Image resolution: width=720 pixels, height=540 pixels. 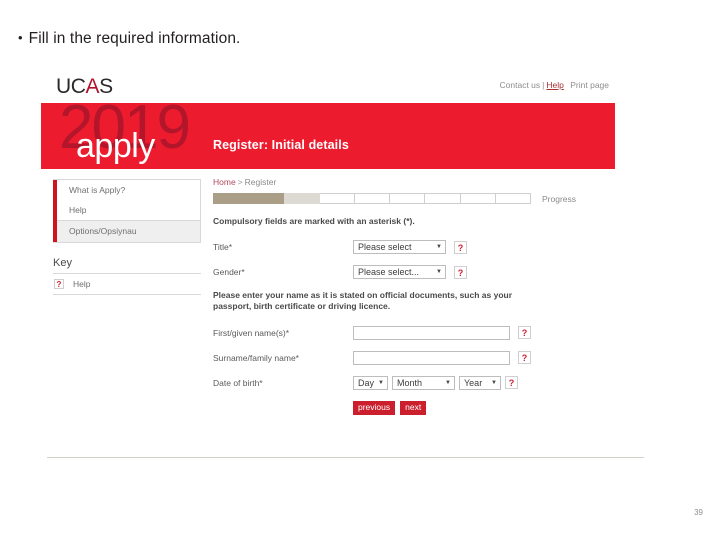 What do you see at coordinates (413, 407) in the screenshot?
I see `next-button: next` at bounding box center [413, 407].